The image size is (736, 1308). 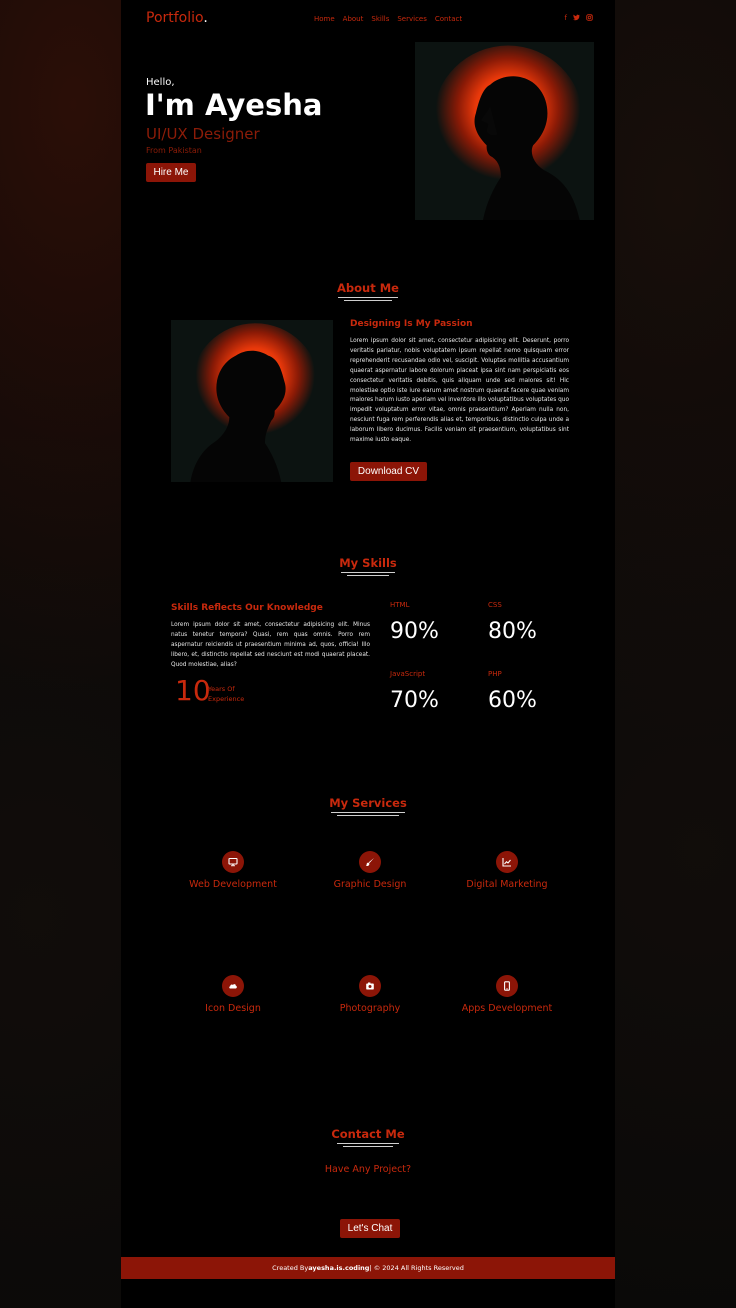 I want to click on contact-question: Have Any Project?, so click(x=368, y=1169).